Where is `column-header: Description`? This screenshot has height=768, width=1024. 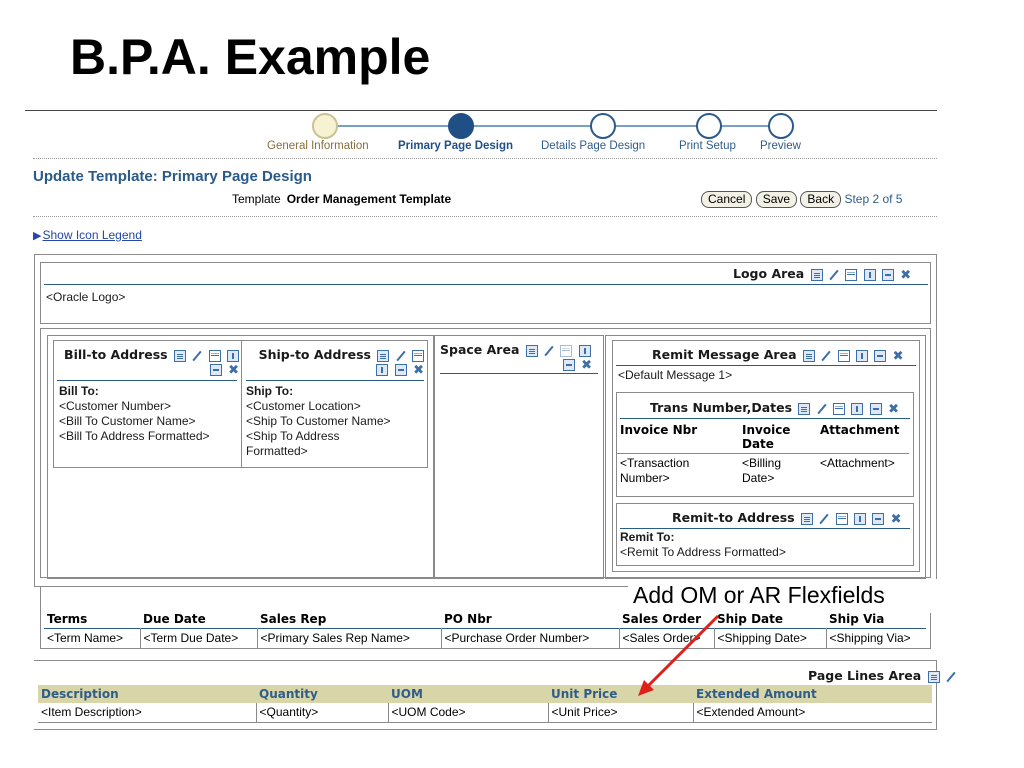 column-header: Description is located at coordinates (80, 694).